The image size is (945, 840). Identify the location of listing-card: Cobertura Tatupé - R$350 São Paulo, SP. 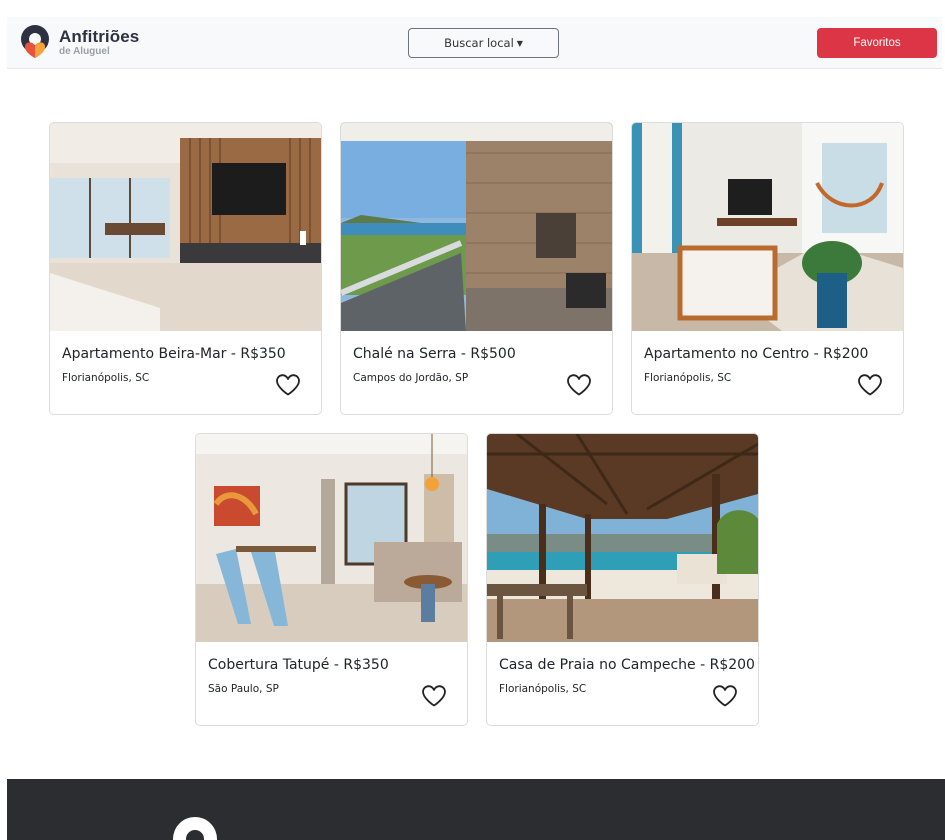
(331, 579).